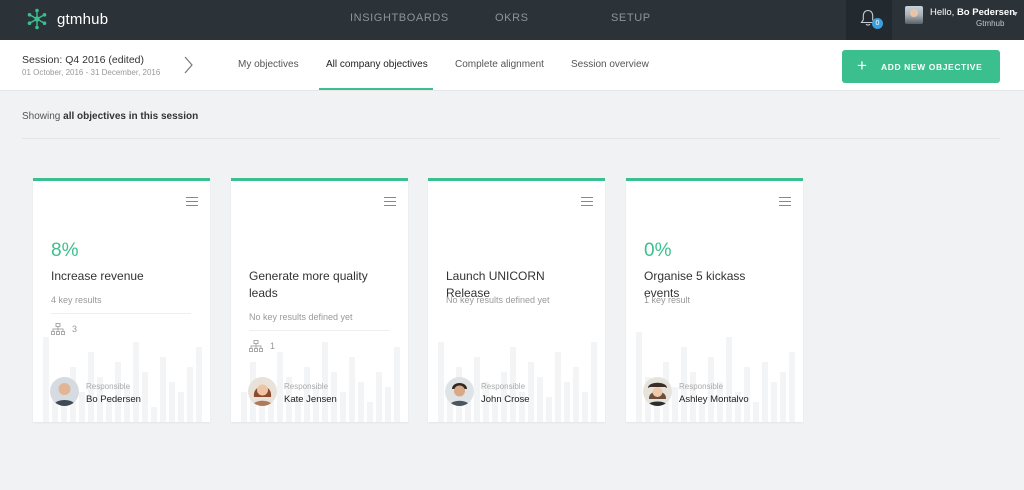  What do you see at coordinates (110, 116) in the screenshot?
I see `filter-summary: Showing all objectives in this session` at bounding box center [110, 116].